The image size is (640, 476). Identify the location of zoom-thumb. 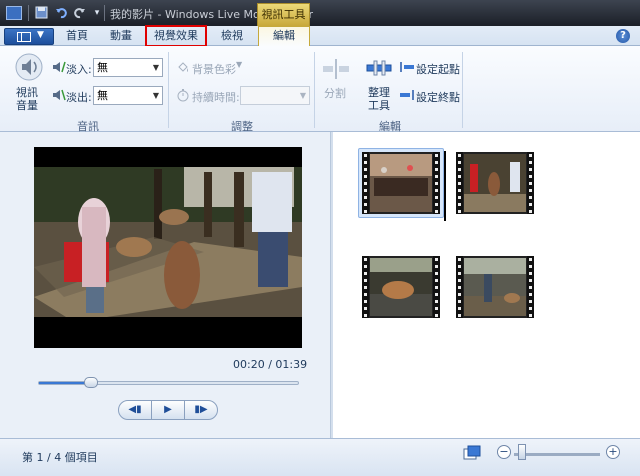
(522, 452).